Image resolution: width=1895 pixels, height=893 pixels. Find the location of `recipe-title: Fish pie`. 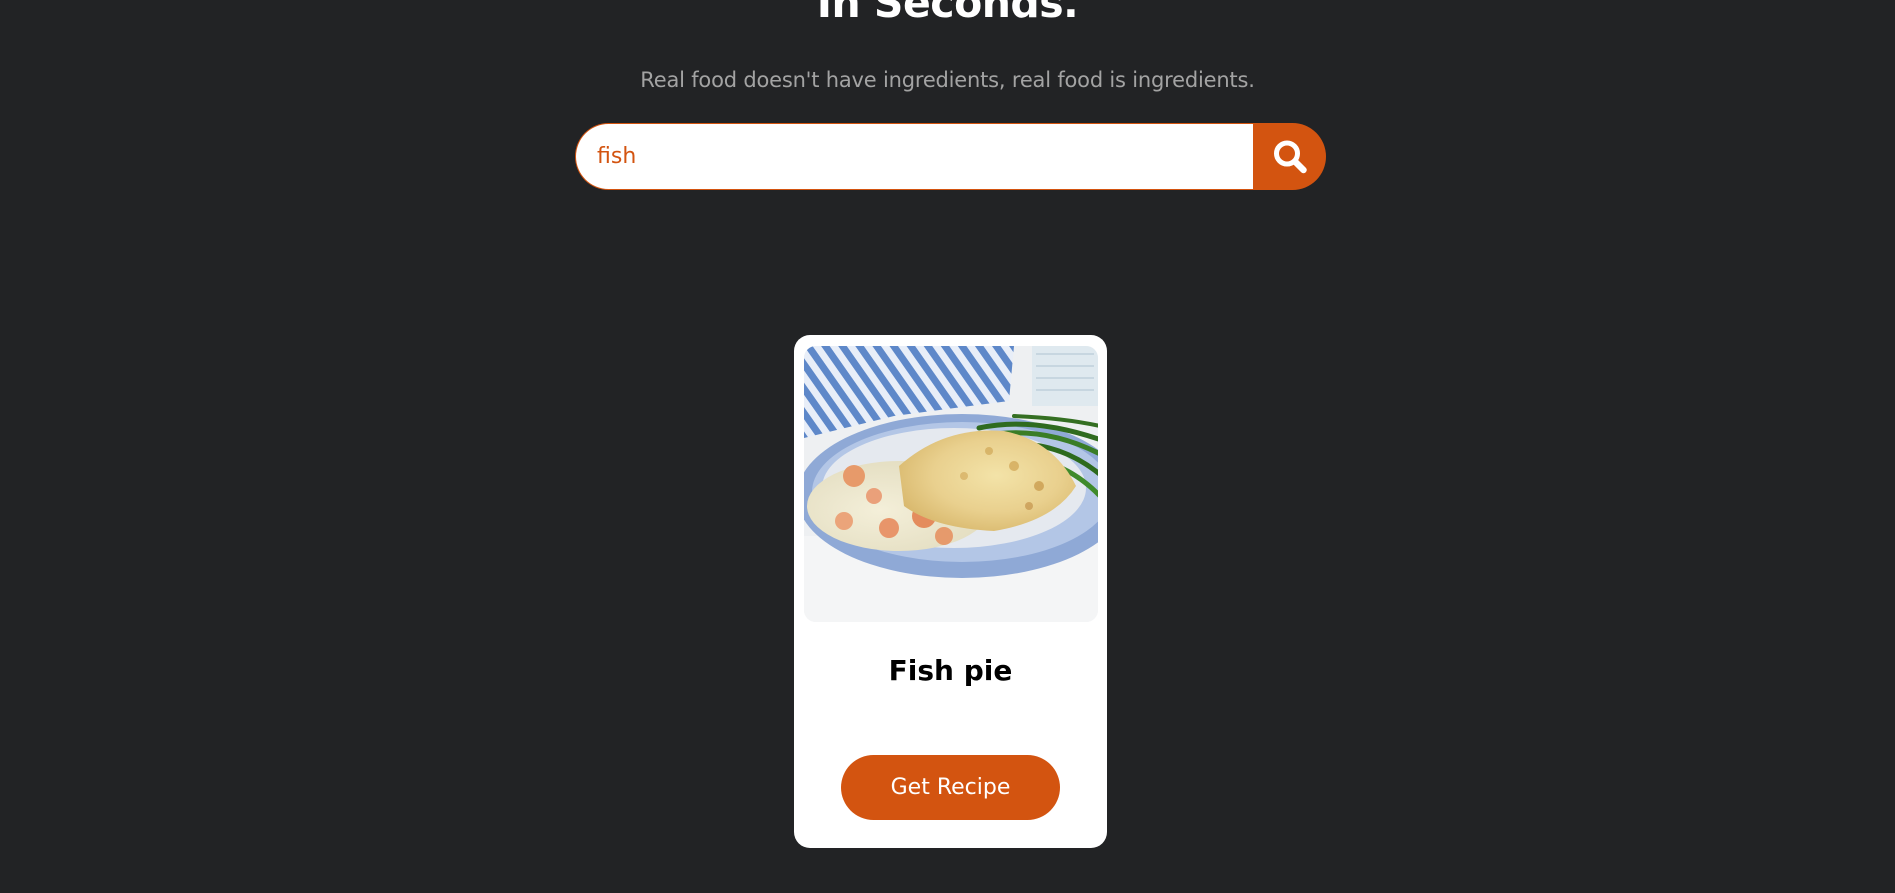

recipe-title: Fish pie is located at coordinates (950, 670).